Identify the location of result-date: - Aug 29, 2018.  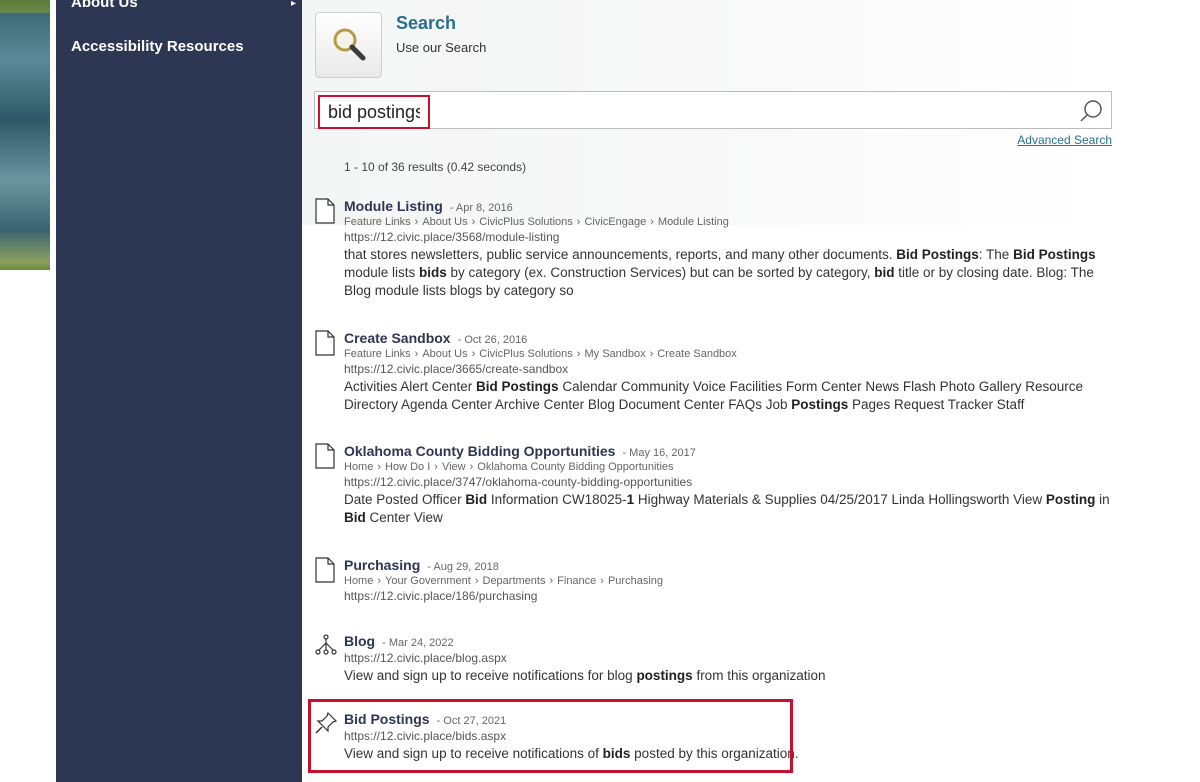
(463, 567).